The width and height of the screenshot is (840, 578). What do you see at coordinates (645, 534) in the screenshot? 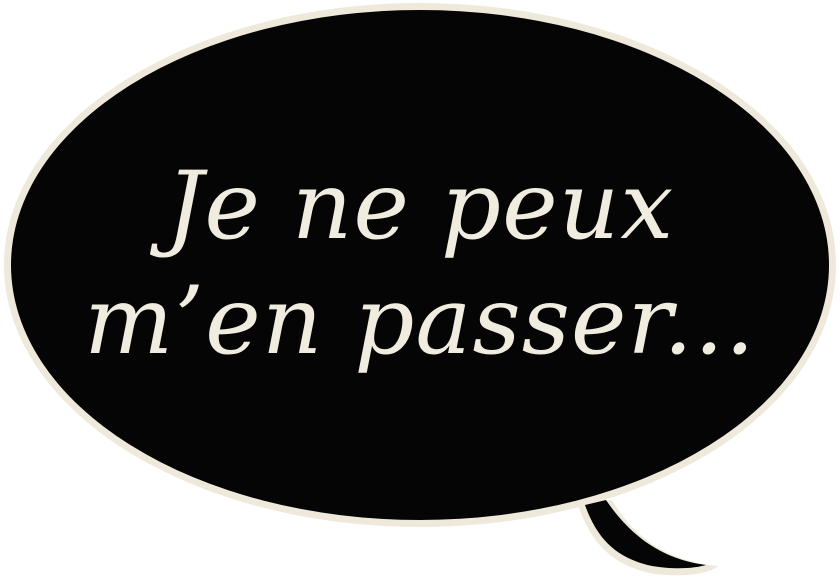
I see `speech-bubble-tail` at bounding box center [645, 534].